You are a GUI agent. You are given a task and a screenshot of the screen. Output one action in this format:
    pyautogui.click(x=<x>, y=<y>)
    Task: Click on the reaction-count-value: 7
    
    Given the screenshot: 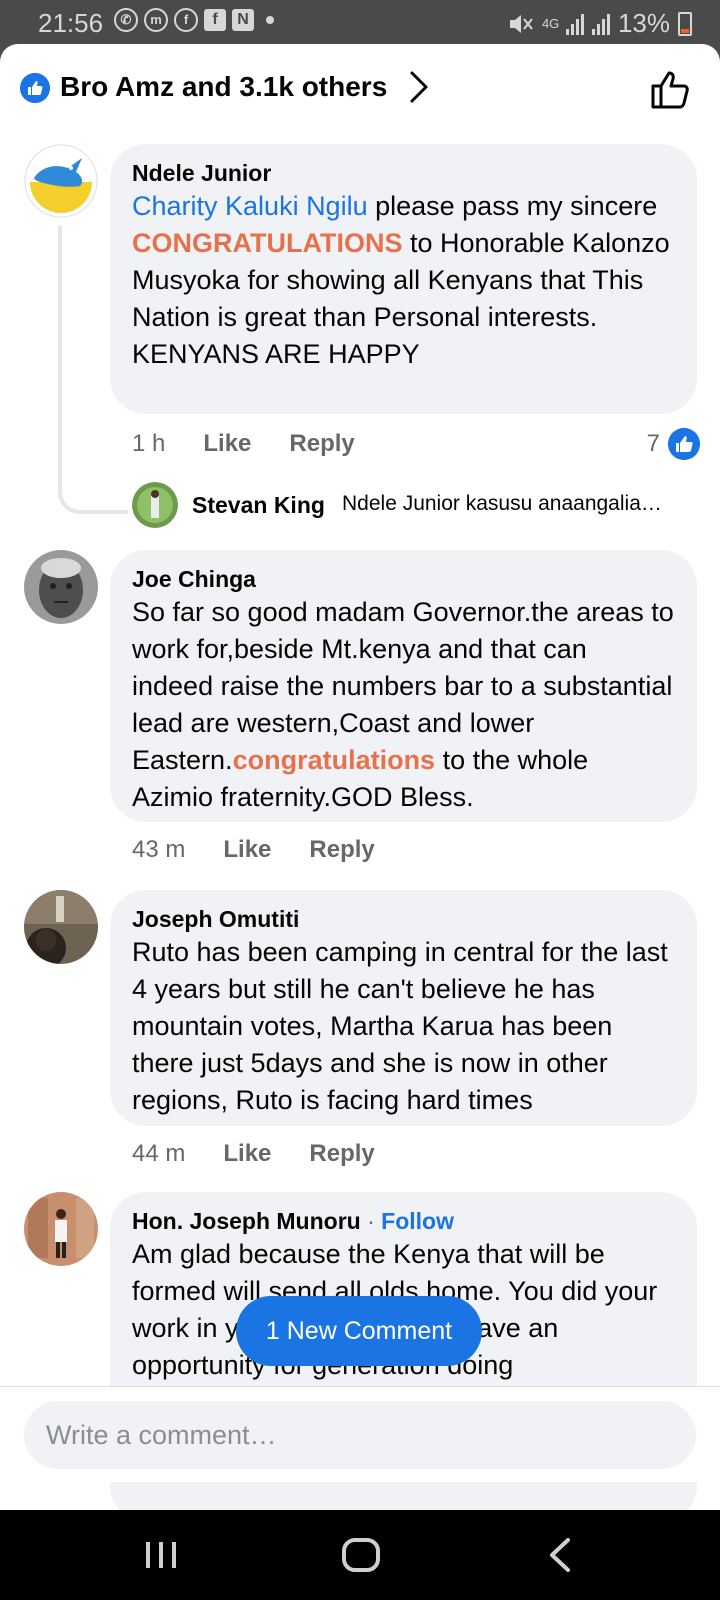 What is the action you would take?
    pyautogui.click(x=653, y=443)
    